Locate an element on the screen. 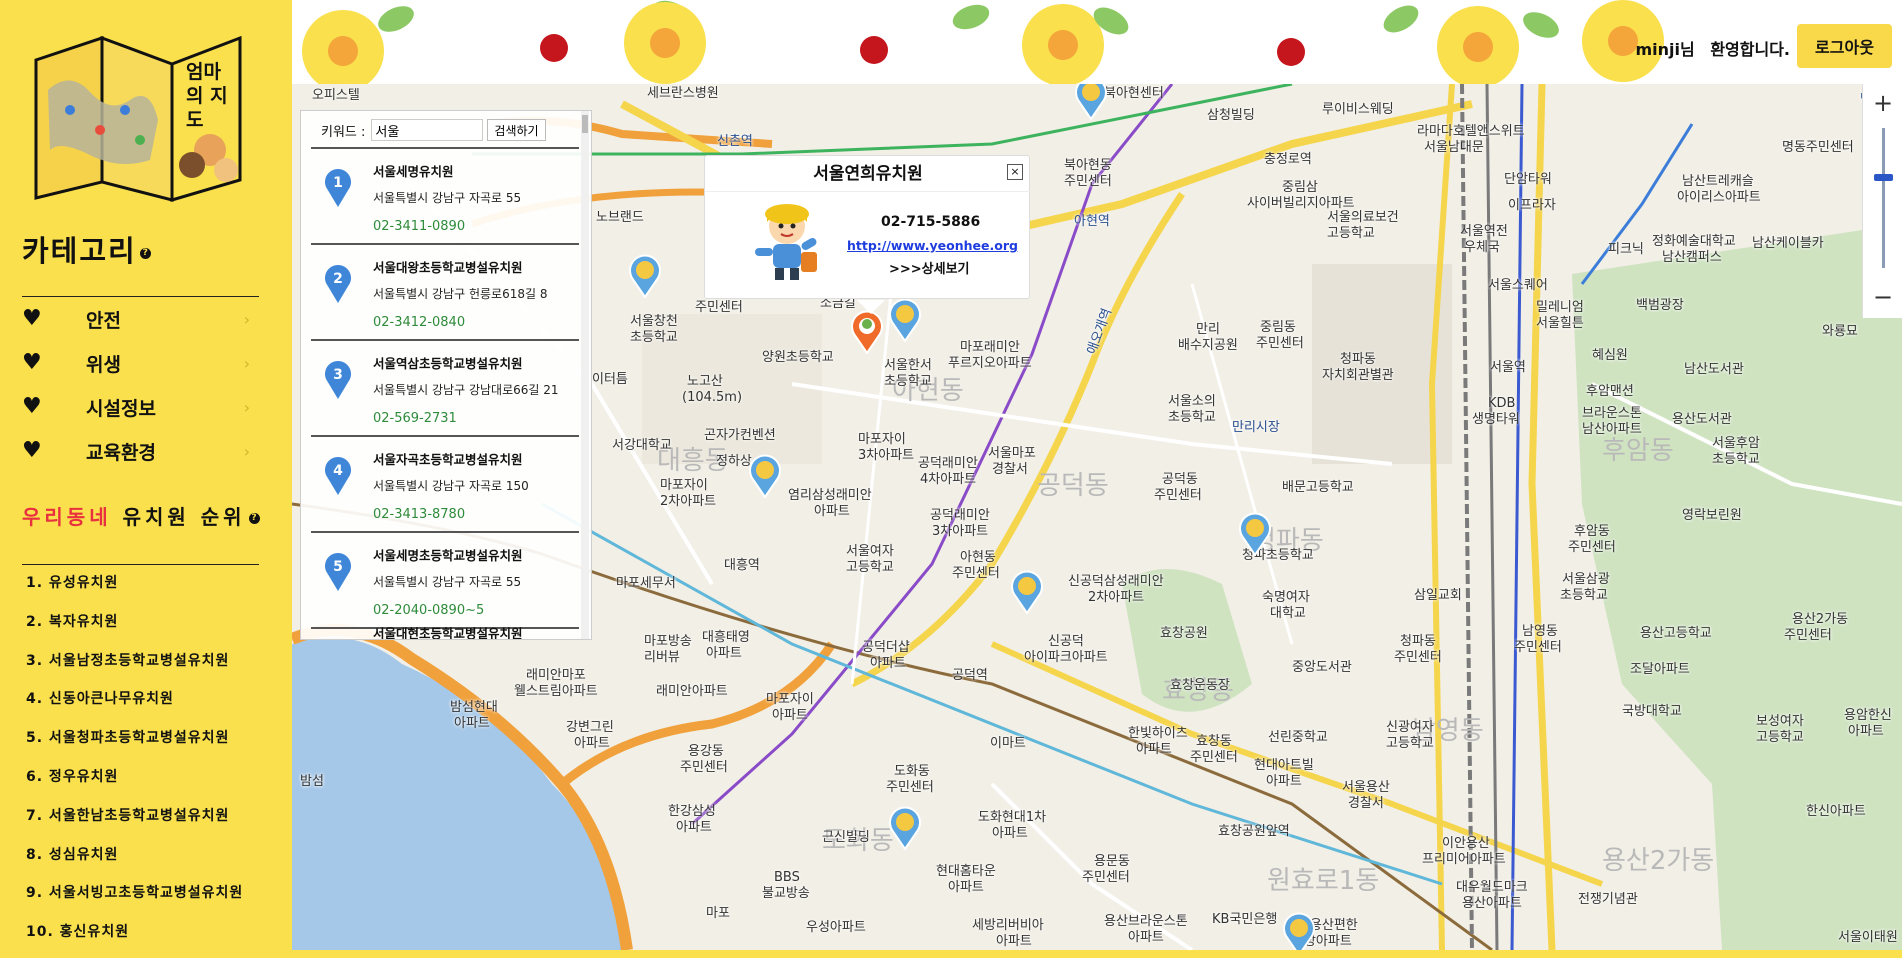 This screenshot has height=958, width=1902. zoom-control: + − is located at coordinates (1882, 201).